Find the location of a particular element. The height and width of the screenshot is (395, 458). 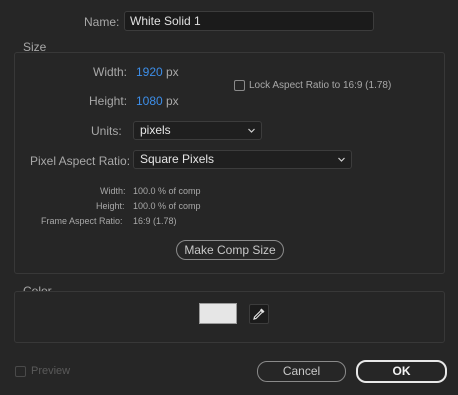

par-select: Square Pixels is located at coordinates (242, 159).